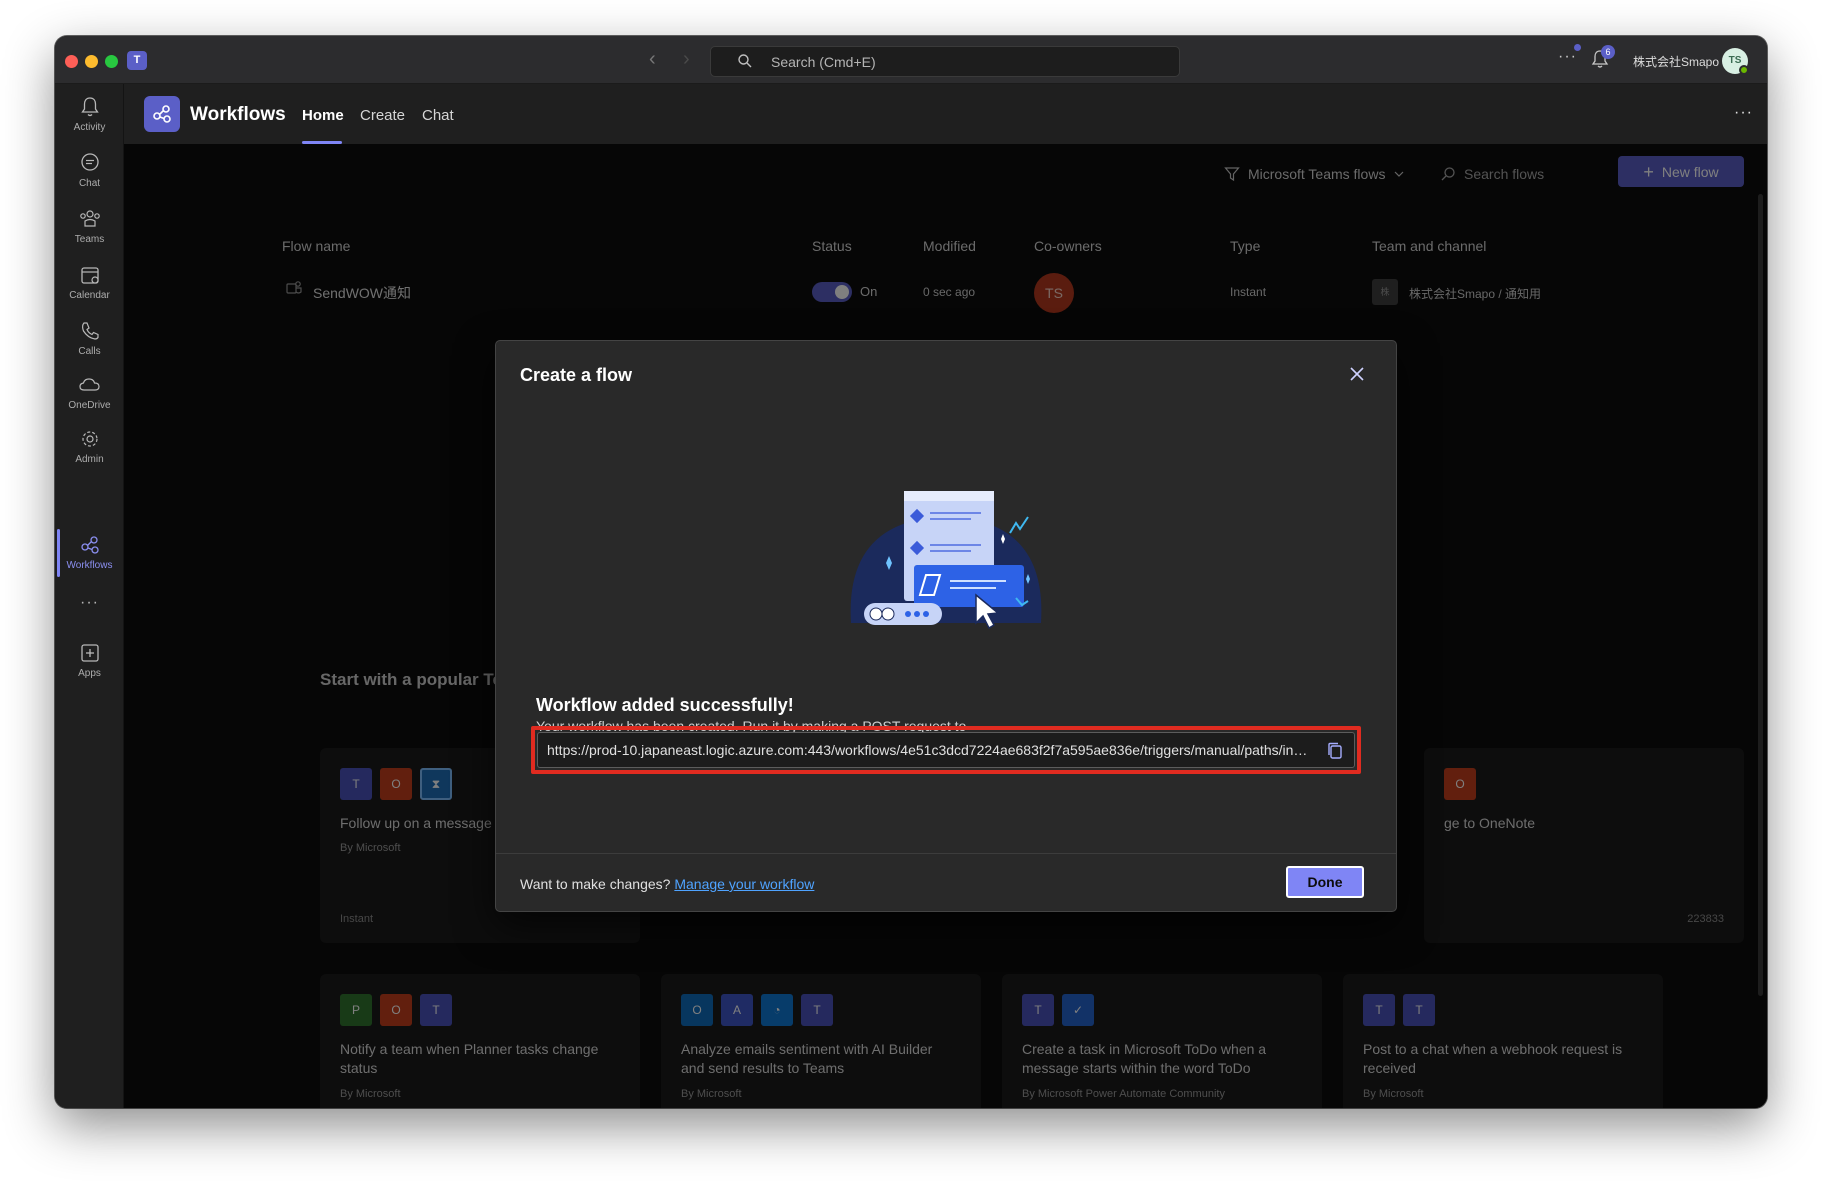  Describe the element at coordinates (652, 59) in the screenshot. I see `back-arrow-icon: ‹` at that location.